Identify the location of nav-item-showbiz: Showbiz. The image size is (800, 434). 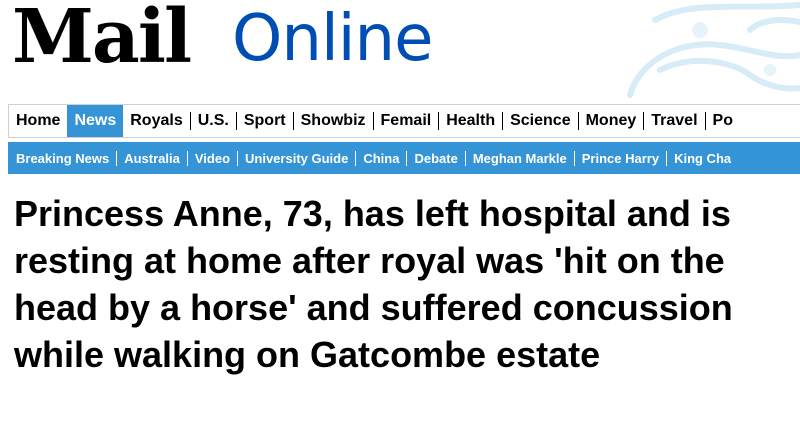
(332, 121).